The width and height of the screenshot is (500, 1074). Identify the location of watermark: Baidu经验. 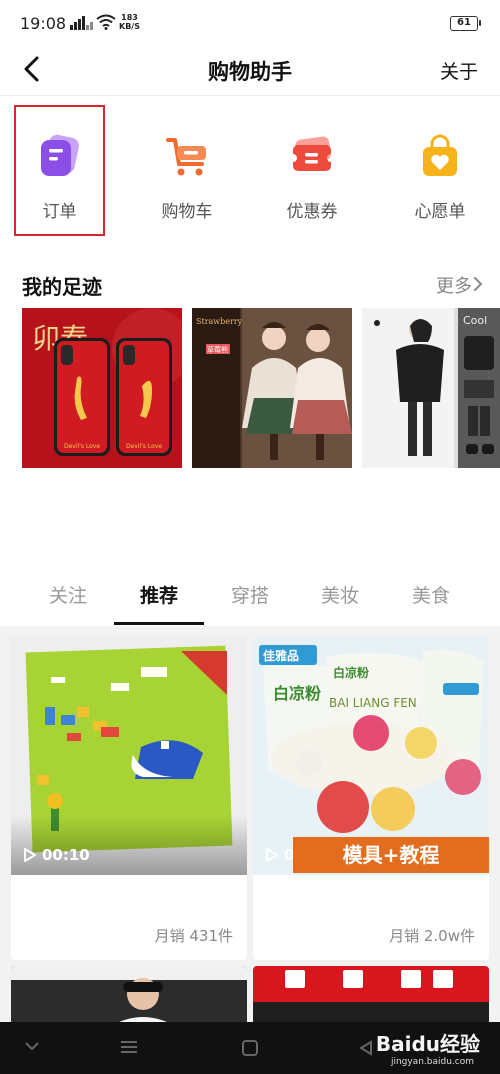
(427, 1044).